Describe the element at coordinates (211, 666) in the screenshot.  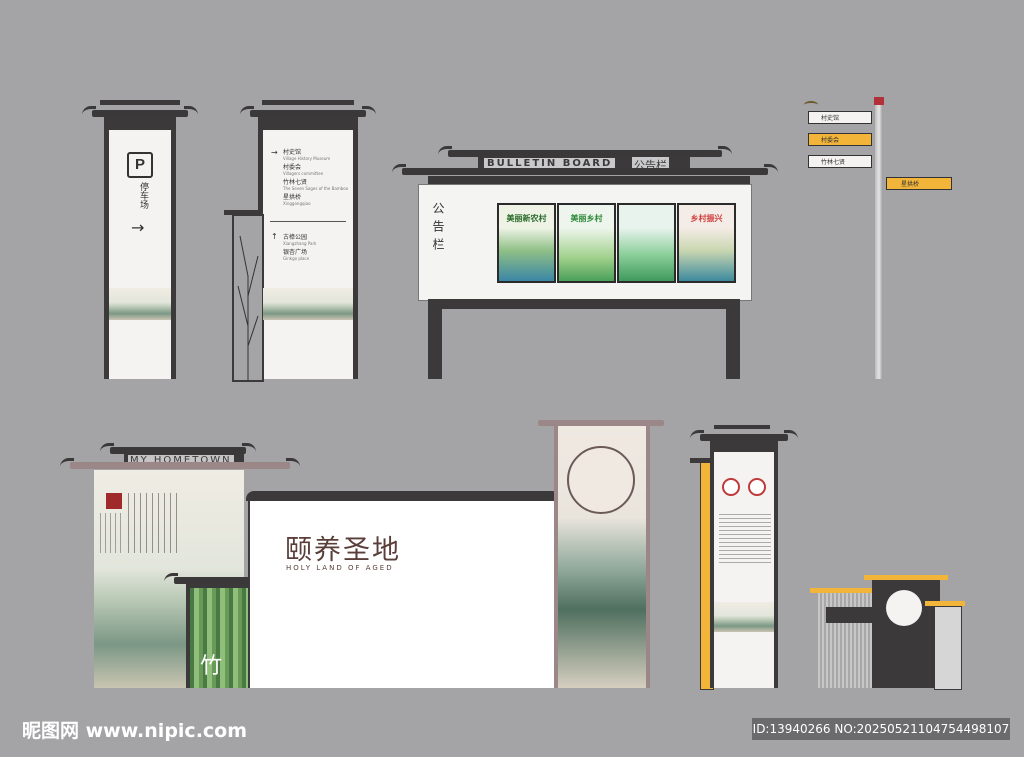
I see `bamboo-char: 竹` at that location.